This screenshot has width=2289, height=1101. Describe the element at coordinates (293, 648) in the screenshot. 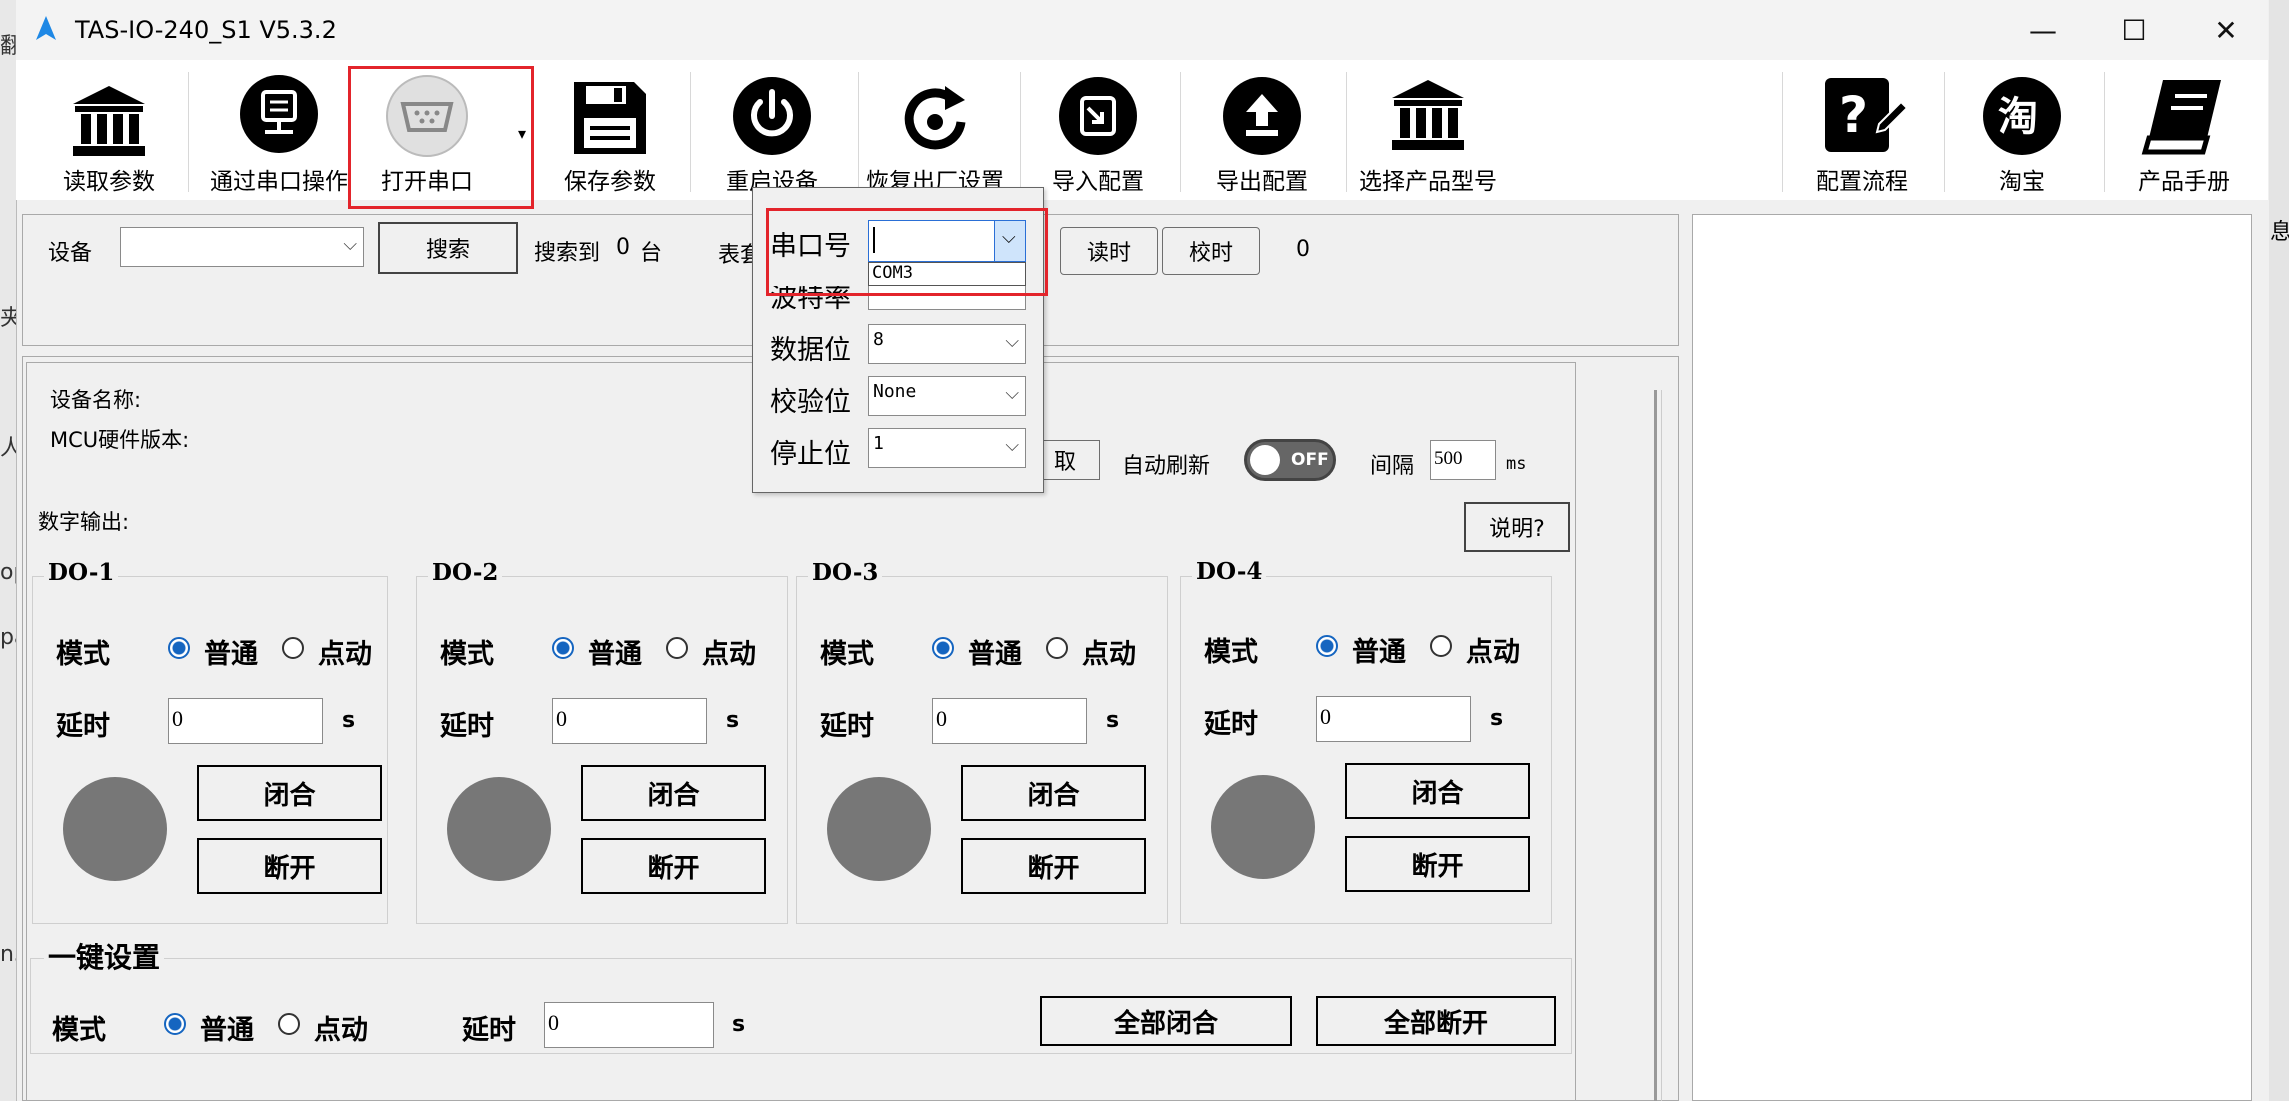

I see `do1-jog-radio` at that location.